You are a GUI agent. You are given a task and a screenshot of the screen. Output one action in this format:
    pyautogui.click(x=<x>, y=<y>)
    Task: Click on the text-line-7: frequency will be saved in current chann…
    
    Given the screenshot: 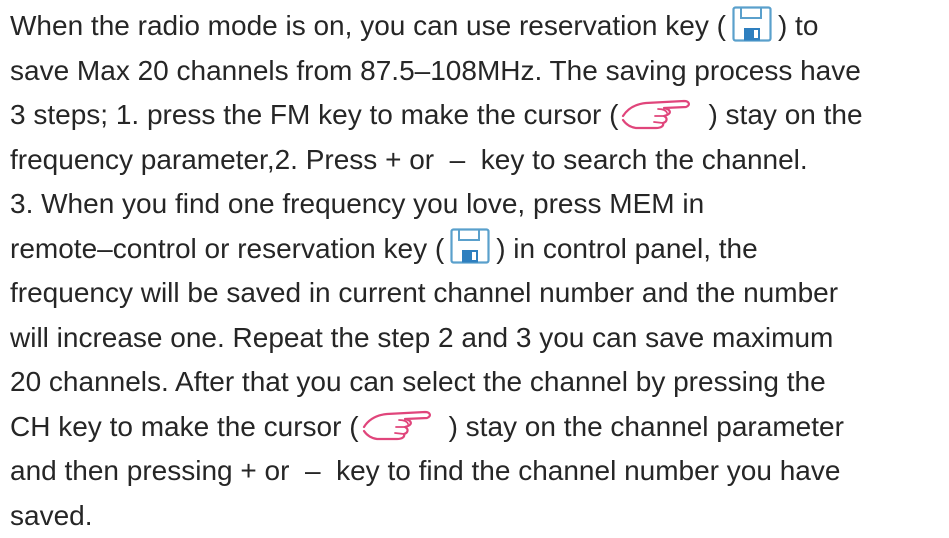 What is the action you would take?
    pyautogui.click(x=424, y=292)
    